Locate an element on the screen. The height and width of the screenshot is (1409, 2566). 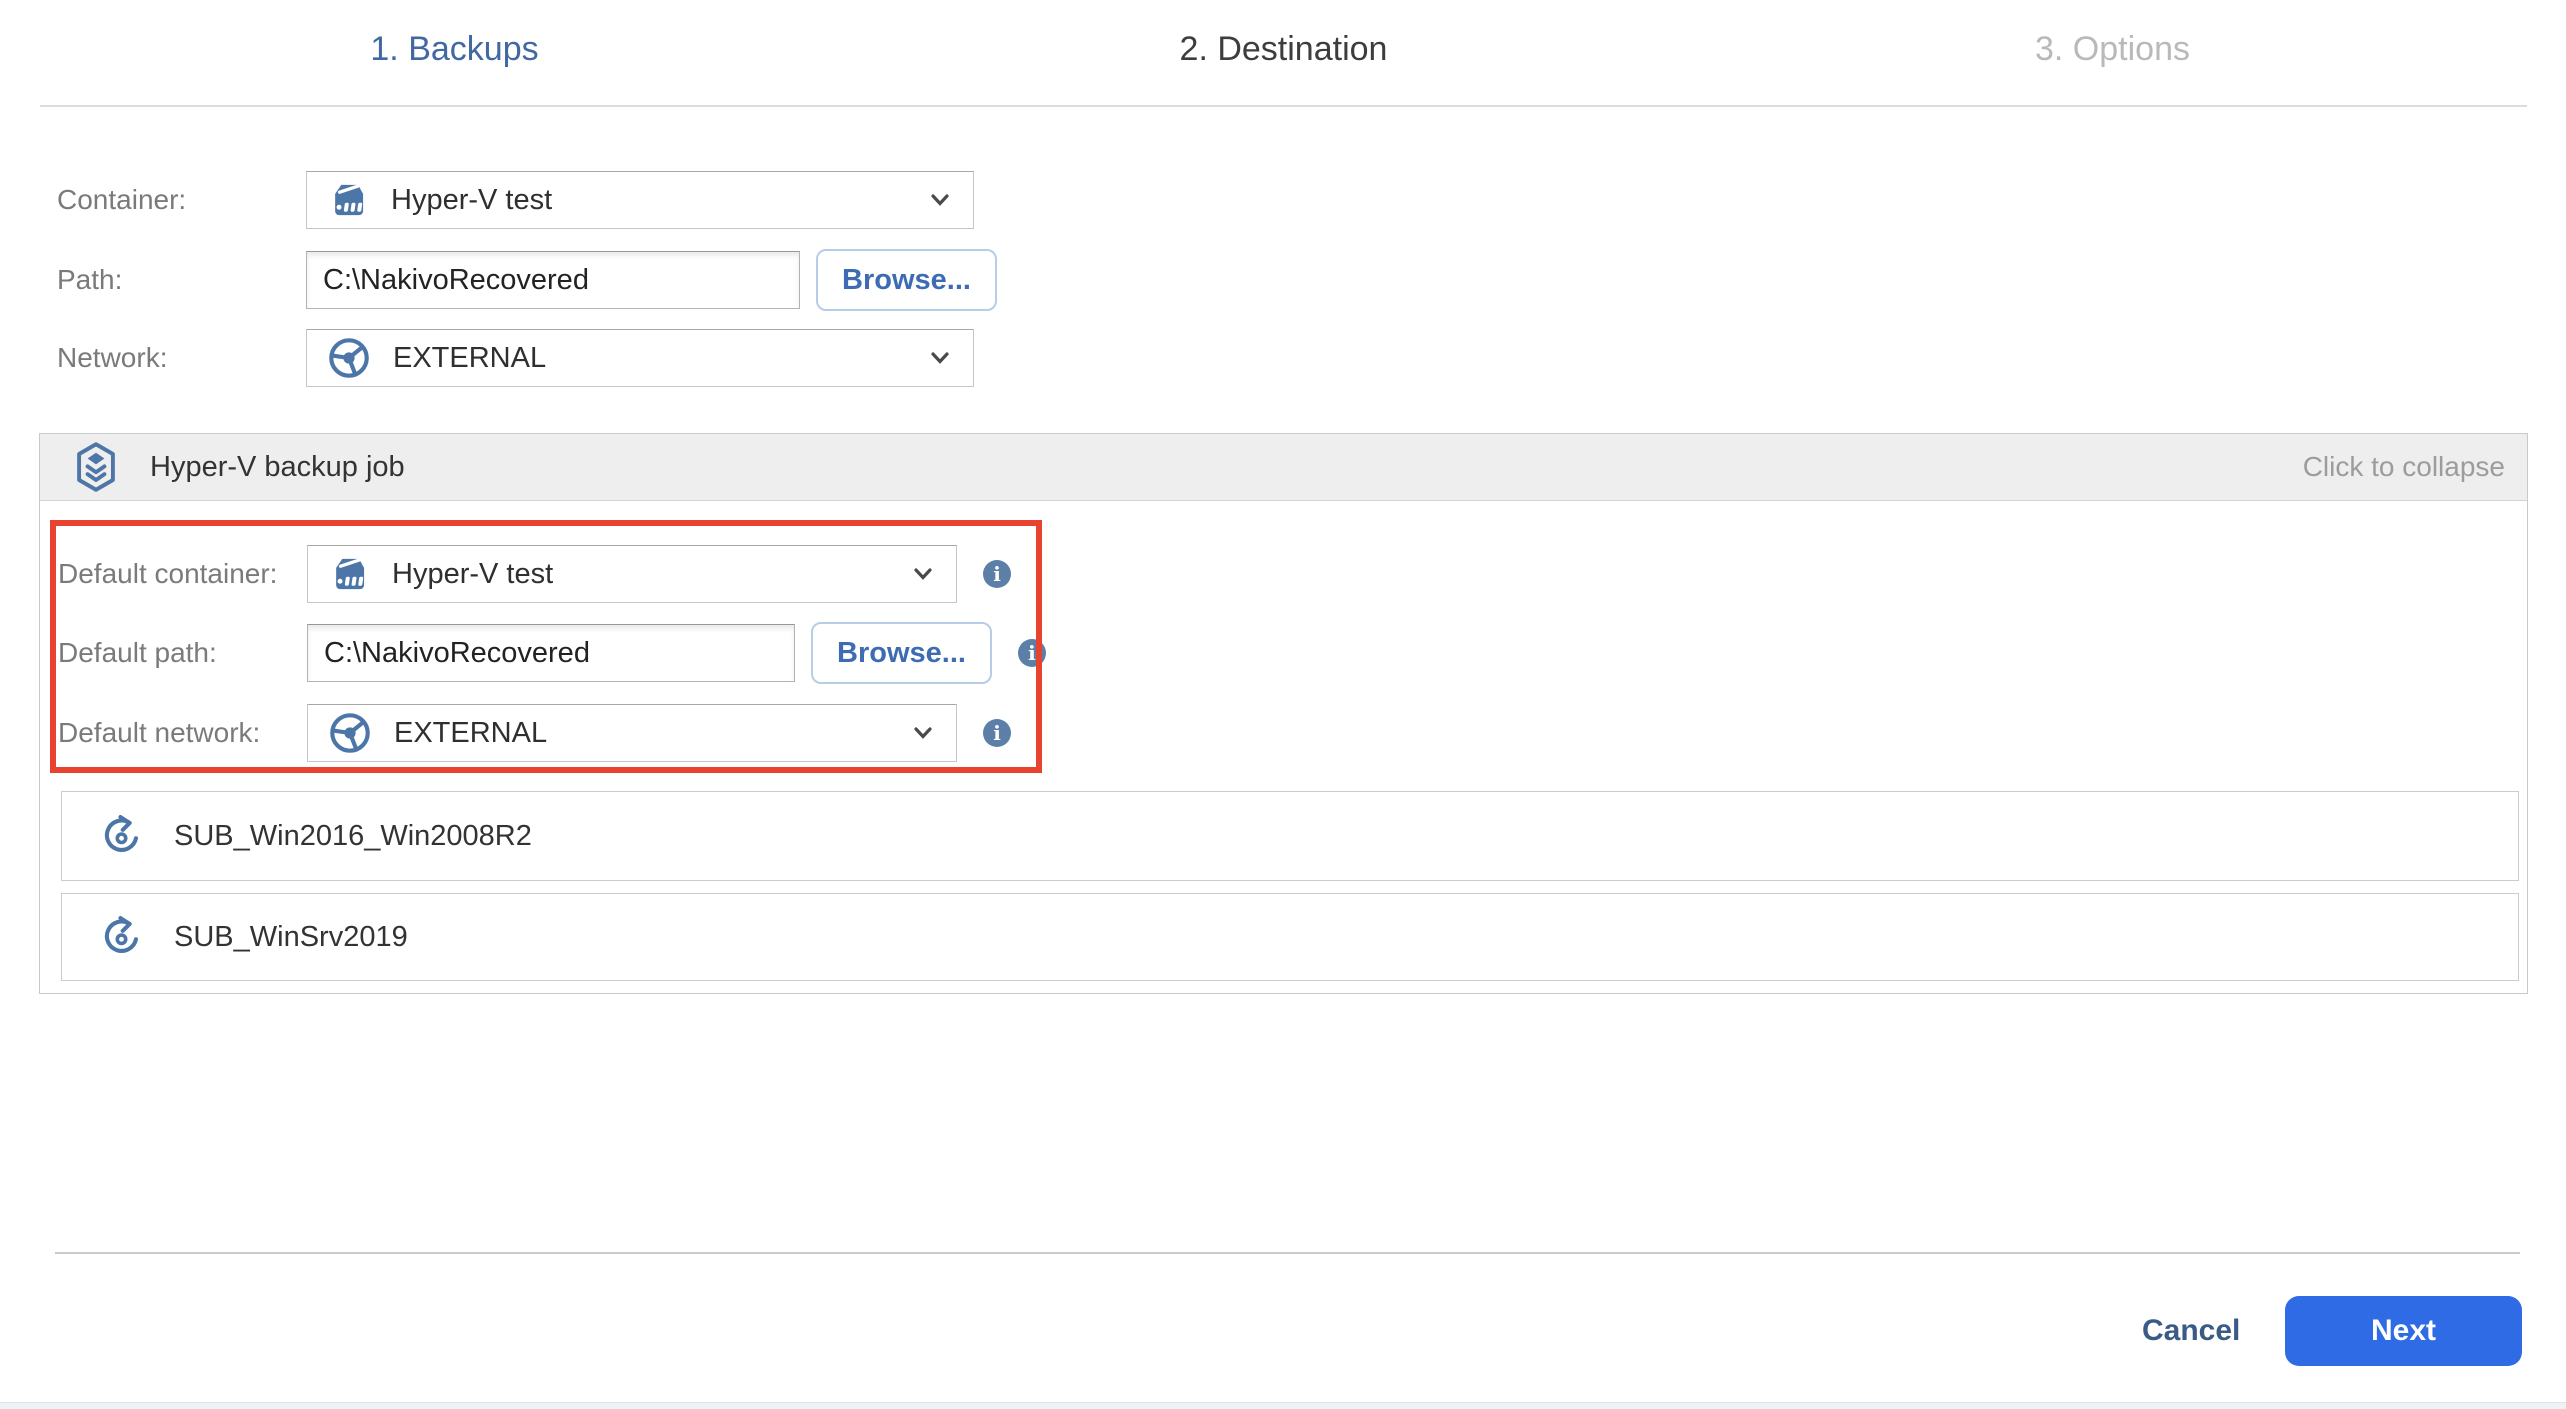
path-input is located at coordinates (553, 280).